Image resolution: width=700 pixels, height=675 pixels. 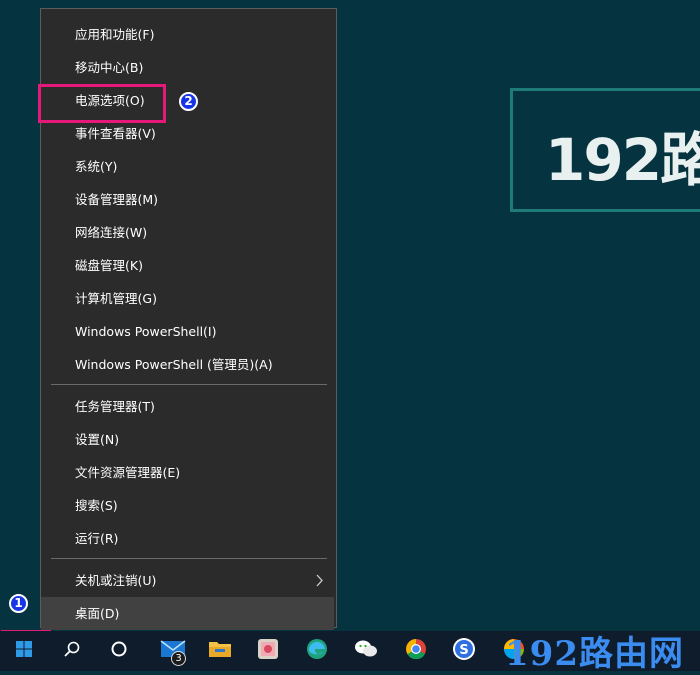 I want to click on chrome-icon, so click(x=416, y=651).